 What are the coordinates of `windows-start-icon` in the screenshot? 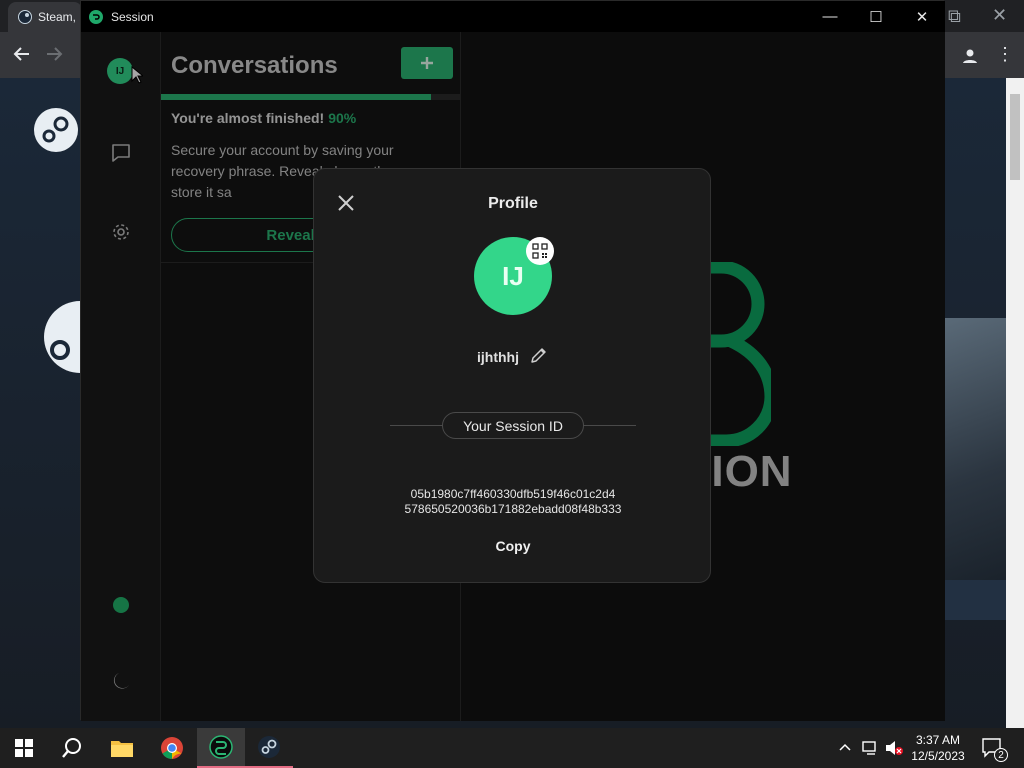 It's located at (24, 748).